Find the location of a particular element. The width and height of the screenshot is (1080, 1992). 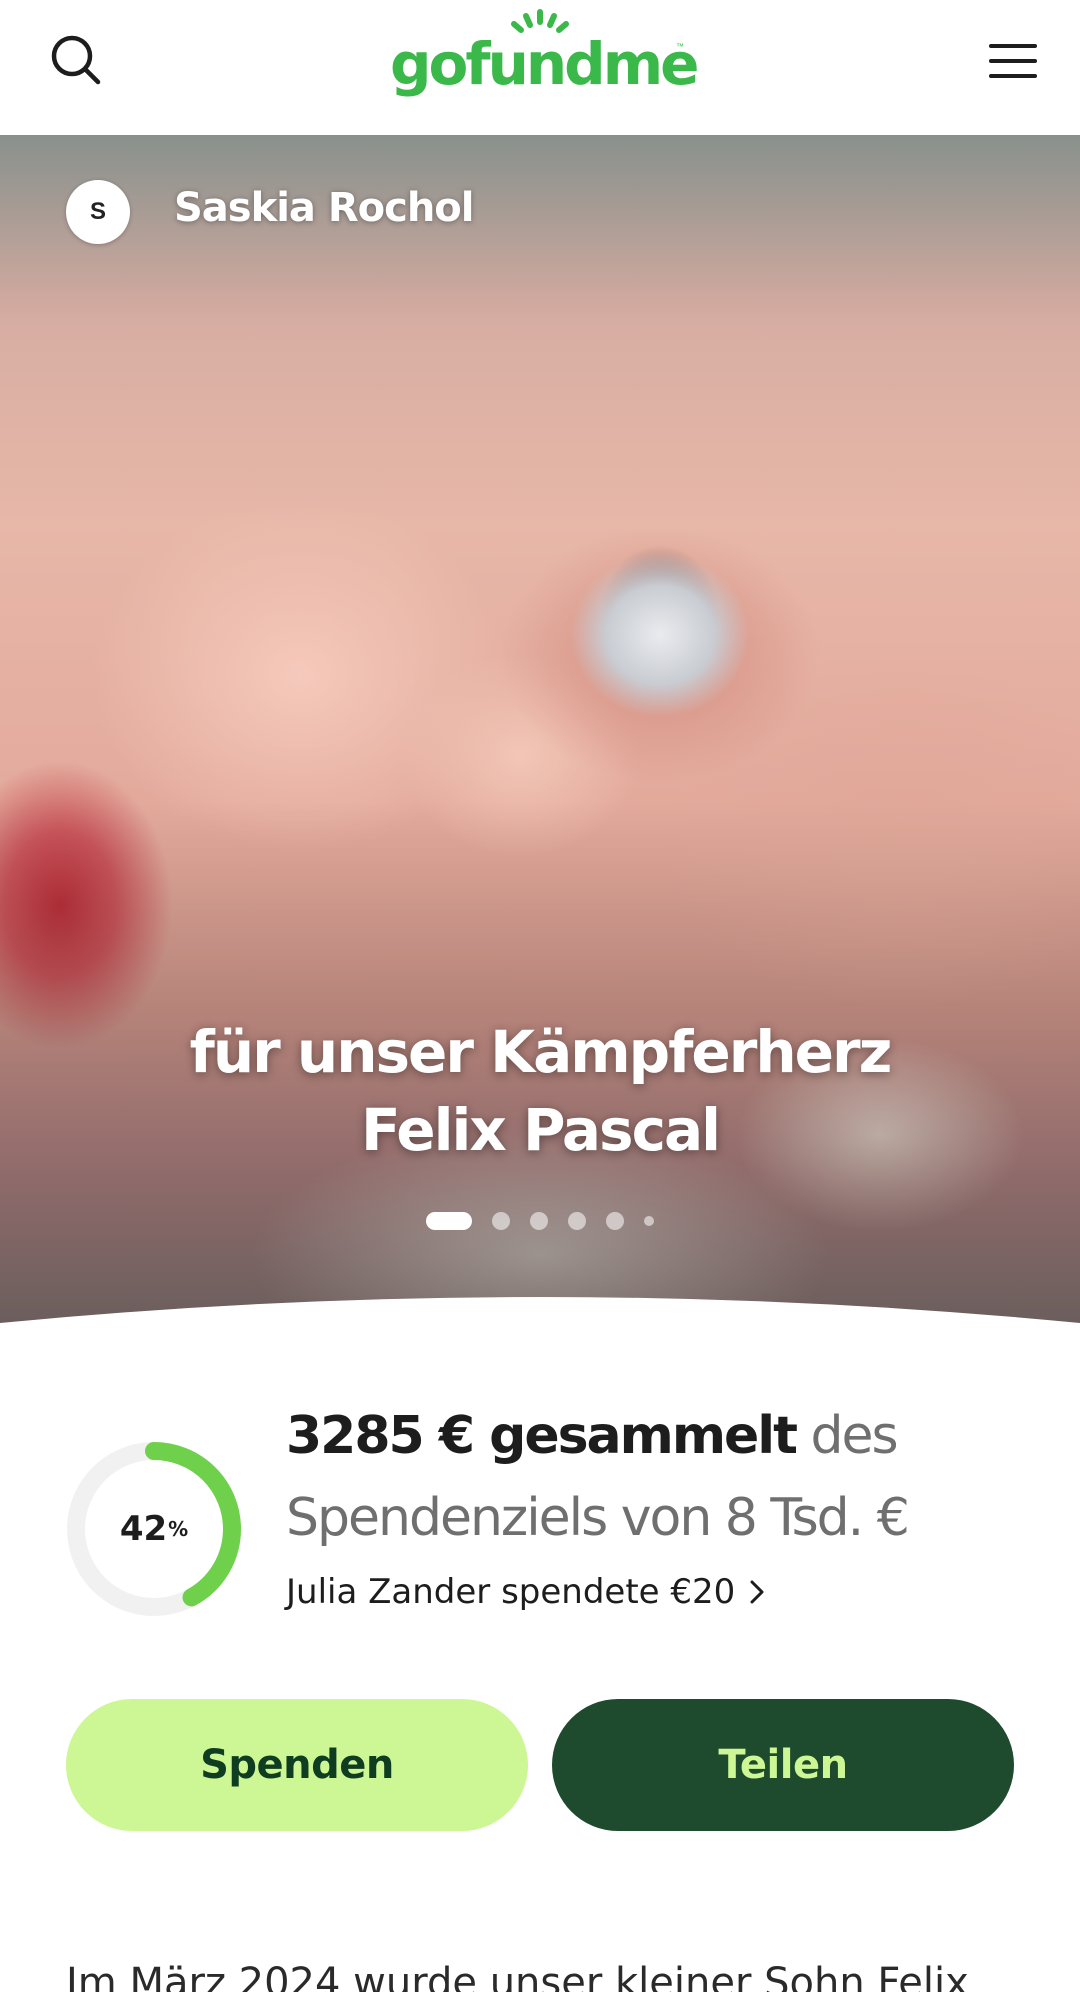

donate-button: Spenden is located at coordinates (297, 1765).